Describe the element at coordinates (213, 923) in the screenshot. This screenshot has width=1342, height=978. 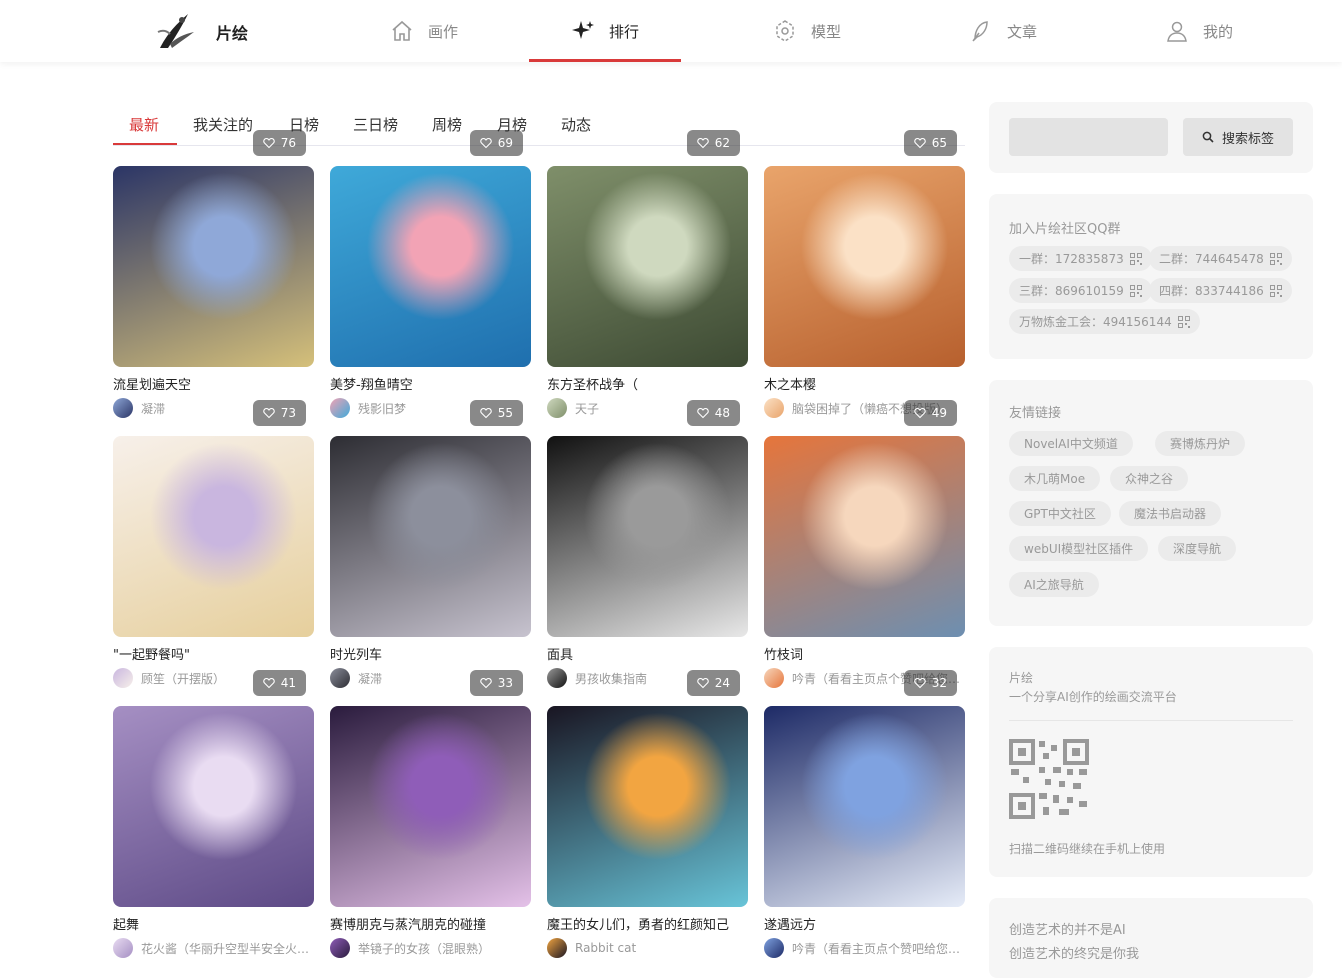
I see `artwork-title: 起舞` at that location.